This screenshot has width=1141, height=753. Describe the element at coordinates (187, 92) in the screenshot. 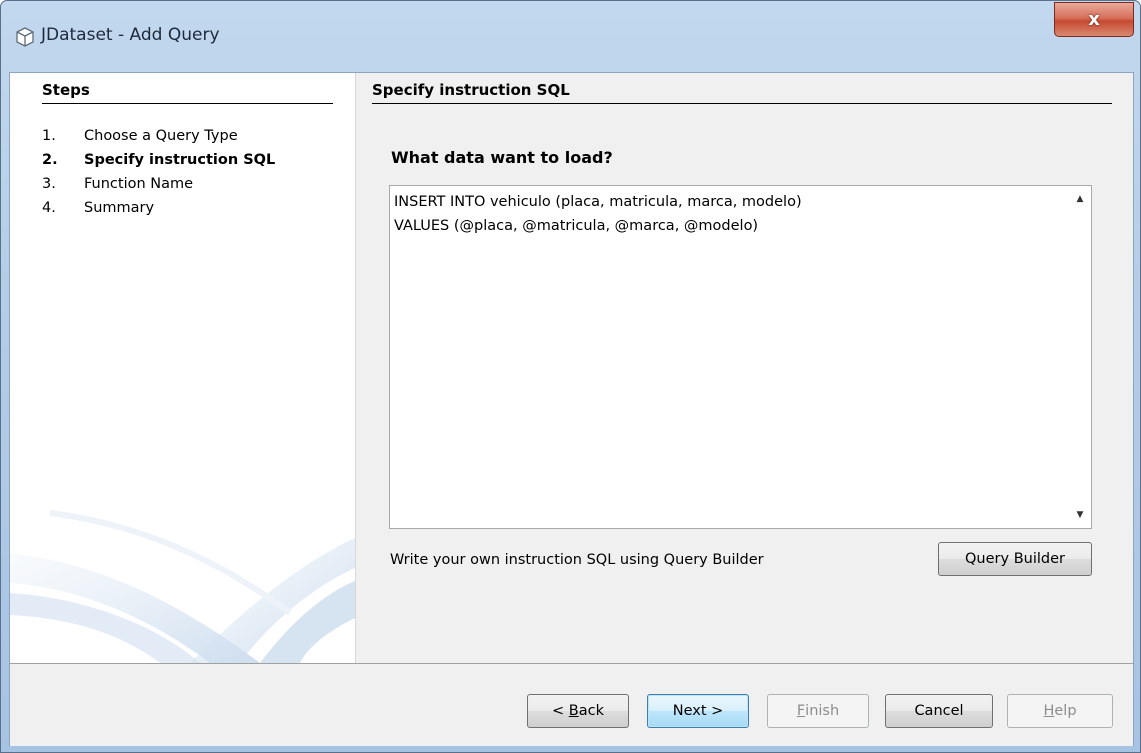

I see `steps-heading: Steps` at that location.